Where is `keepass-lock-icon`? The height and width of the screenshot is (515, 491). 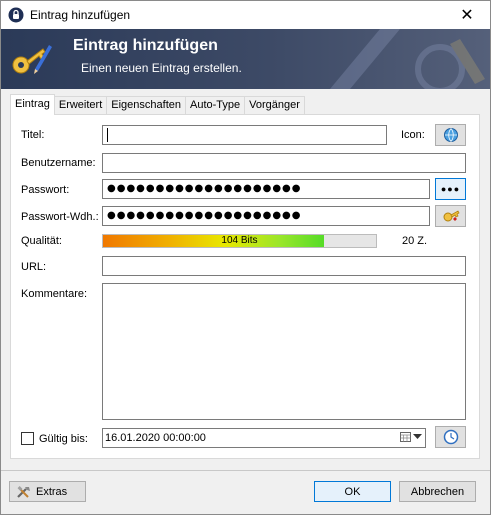
keepass-lock-icon is located at coordinates (16, 15).